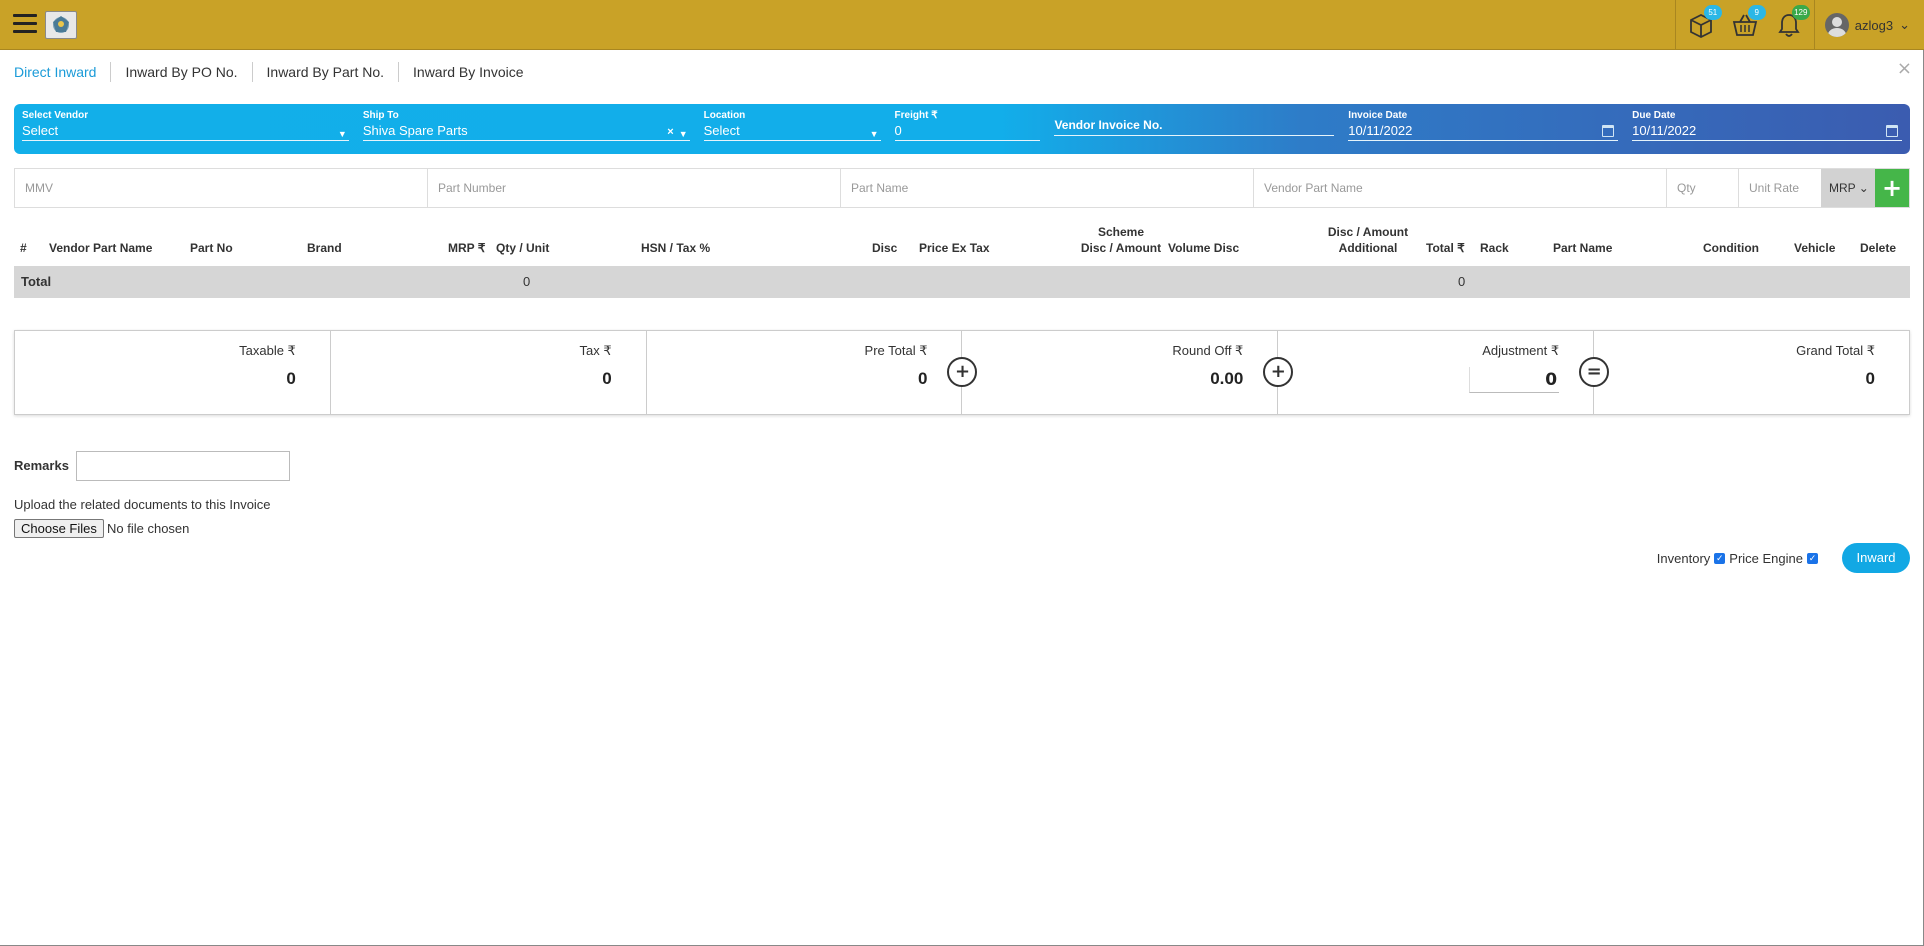 This screenshot has height=946, width=1924. Describe the element at coordinates (1460, 188) in the screenshot. I see `vendor-part-name-input: Vendor Part Name` at that location.